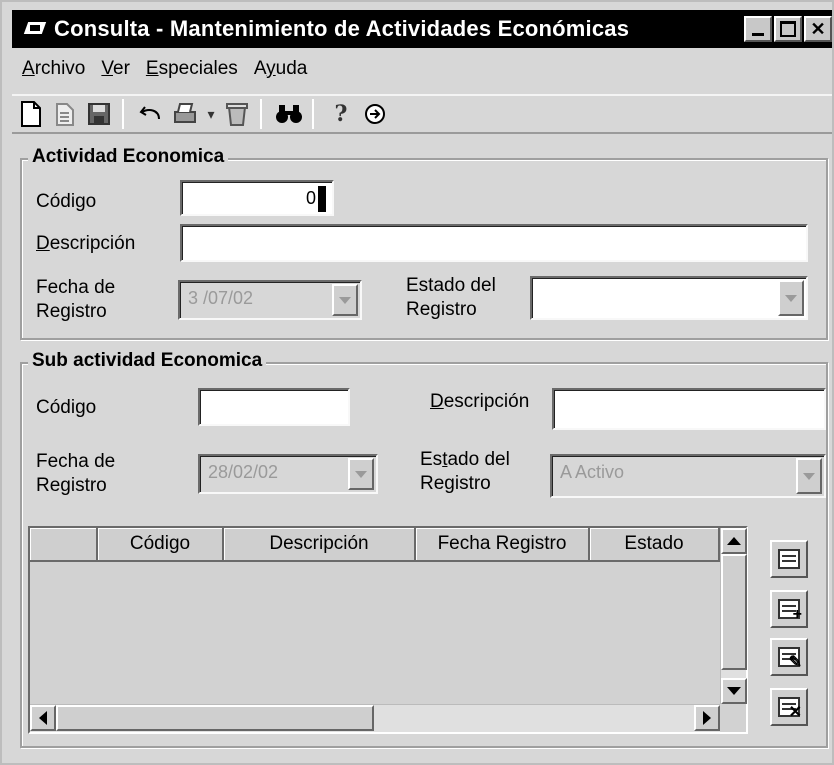 The height and width of the screenshot is (765, 834). I want to click on grid-header-descripcion: Descripción, so click(320, 545).